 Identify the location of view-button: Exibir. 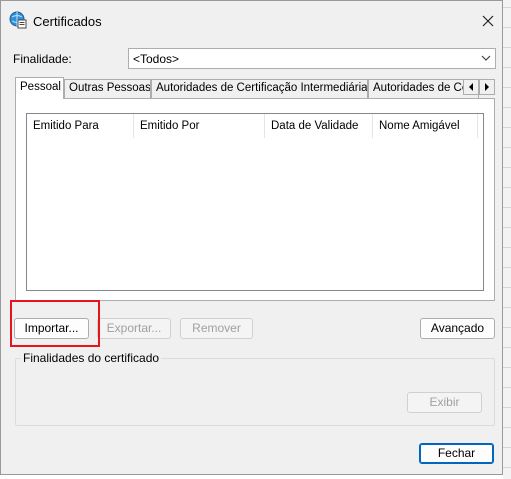
(444, 402).